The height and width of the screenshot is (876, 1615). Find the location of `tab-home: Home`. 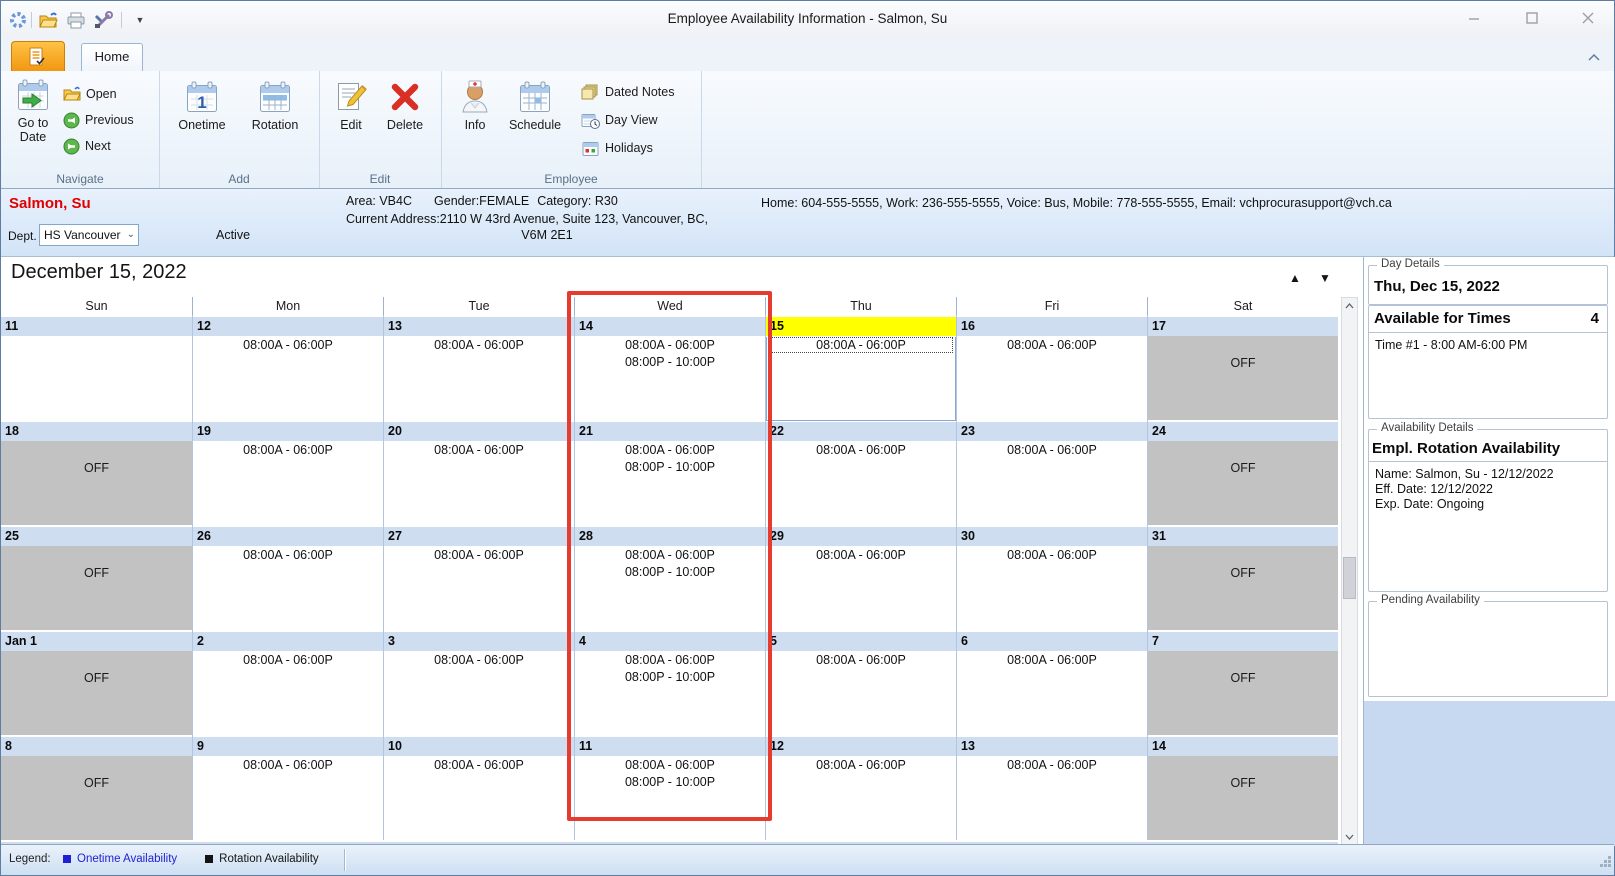

tab-home: Home is located at coordinates (112, 57).